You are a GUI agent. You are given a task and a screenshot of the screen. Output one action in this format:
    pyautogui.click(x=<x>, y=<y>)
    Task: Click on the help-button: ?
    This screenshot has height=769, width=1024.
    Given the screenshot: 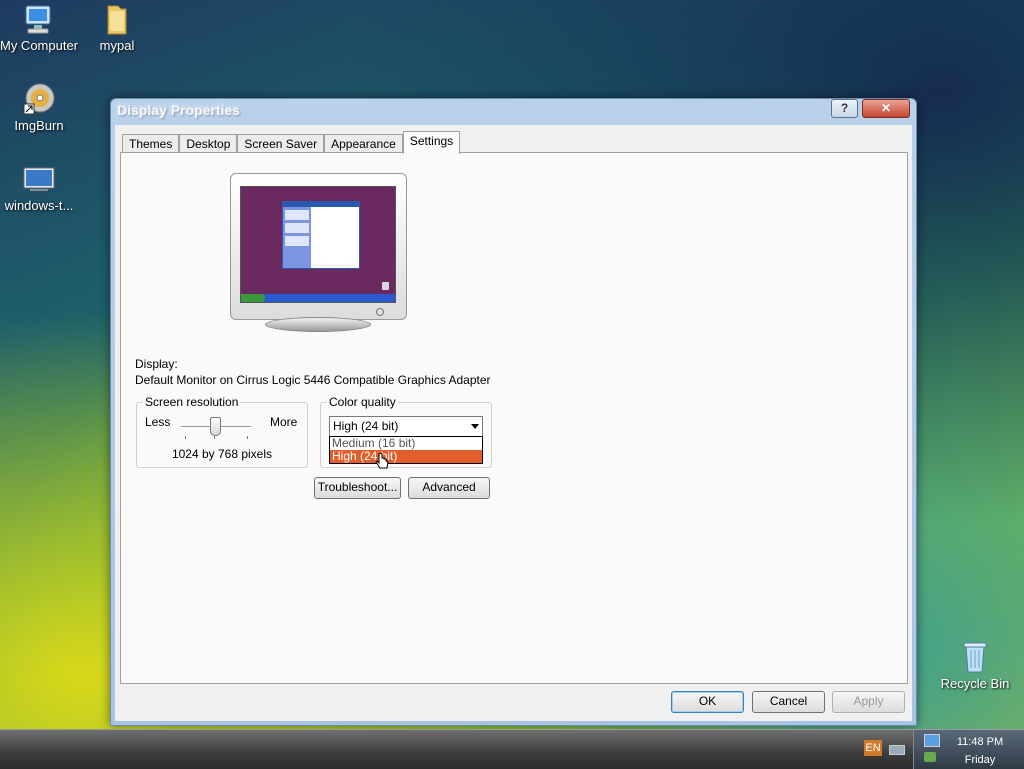 What is the action you would take?
    pyautogui.click(x=844, y=108)
    